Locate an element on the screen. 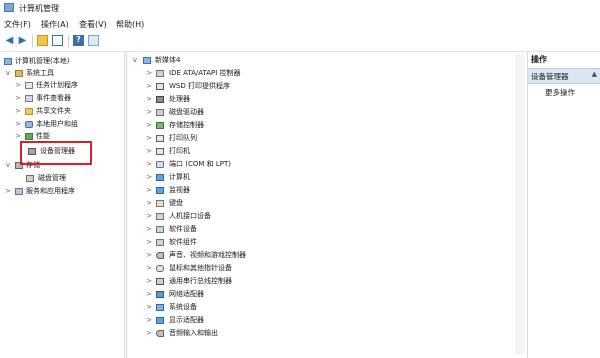  device-category-label: 软件设备 is located at coordinates (183, 229).